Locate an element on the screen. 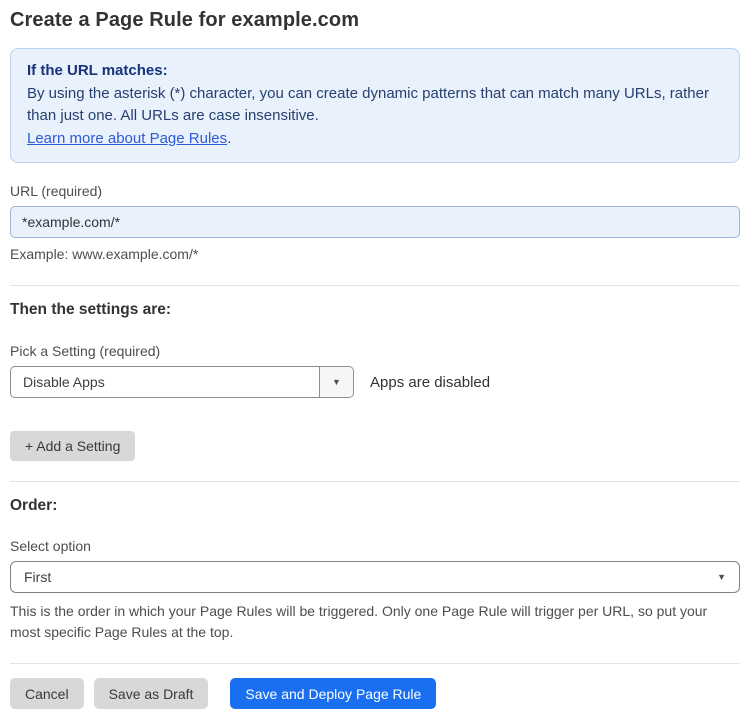 This screenshot has width=750, height=709. settings-heading: Then the settings are: is located at coordinates (91, 309).